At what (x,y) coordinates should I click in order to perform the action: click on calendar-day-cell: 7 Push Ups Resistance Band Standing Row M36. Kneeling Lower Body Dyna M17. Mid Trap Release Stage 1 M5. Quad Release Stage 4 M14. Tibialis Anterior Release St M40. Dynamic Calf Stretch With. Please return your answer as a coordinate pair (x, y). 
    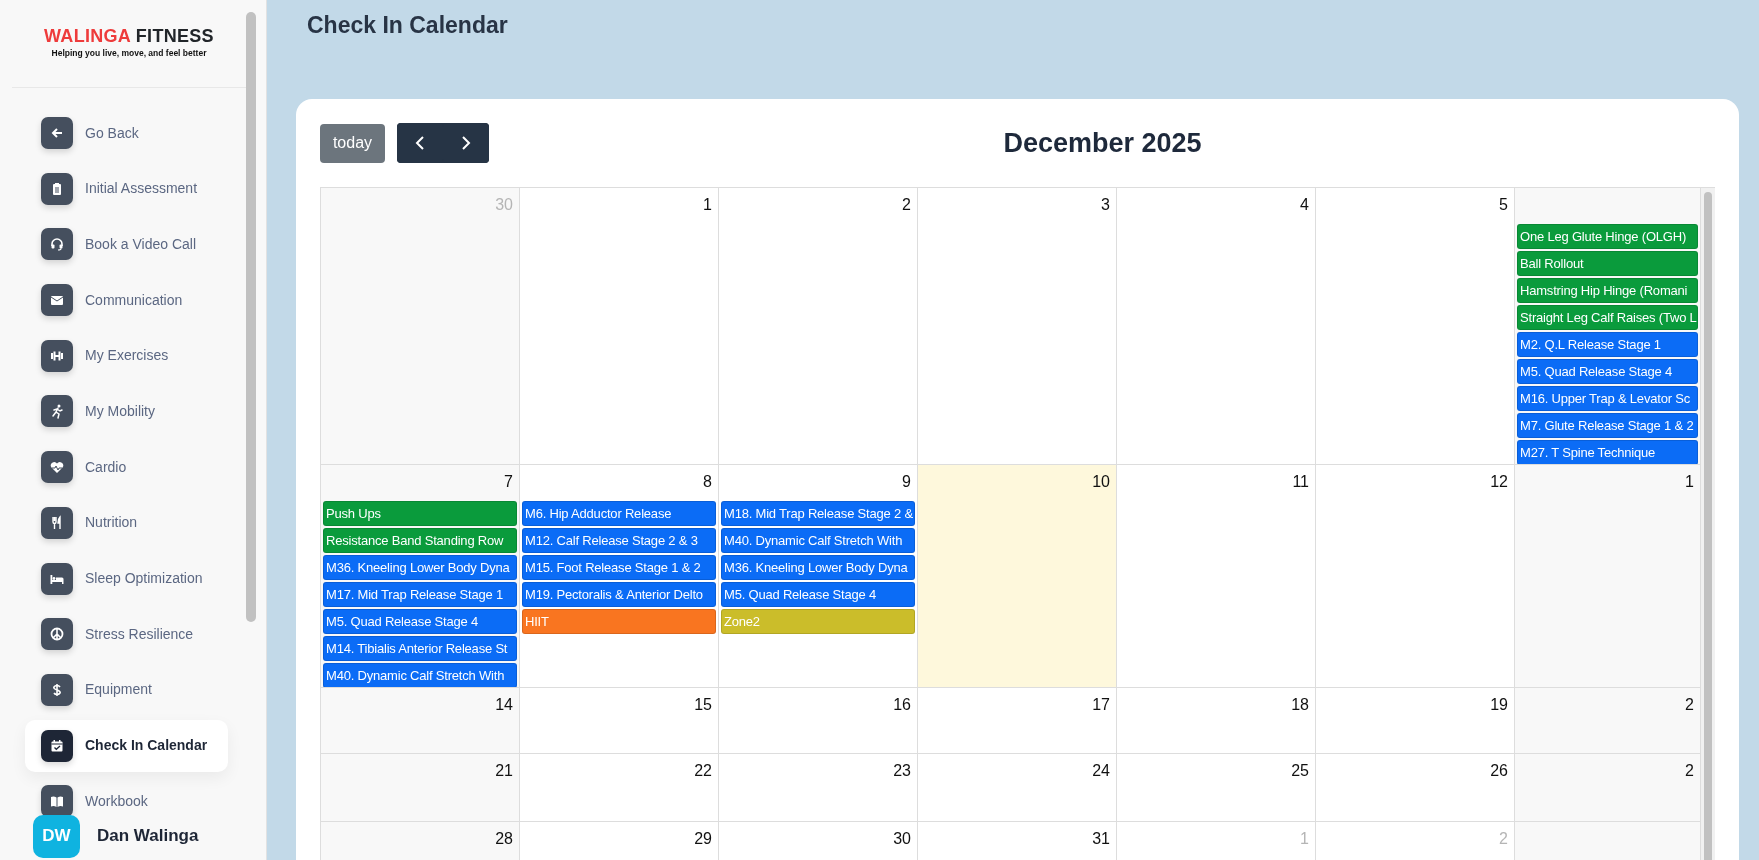
    Looking at the image, I should click on (420, 576).